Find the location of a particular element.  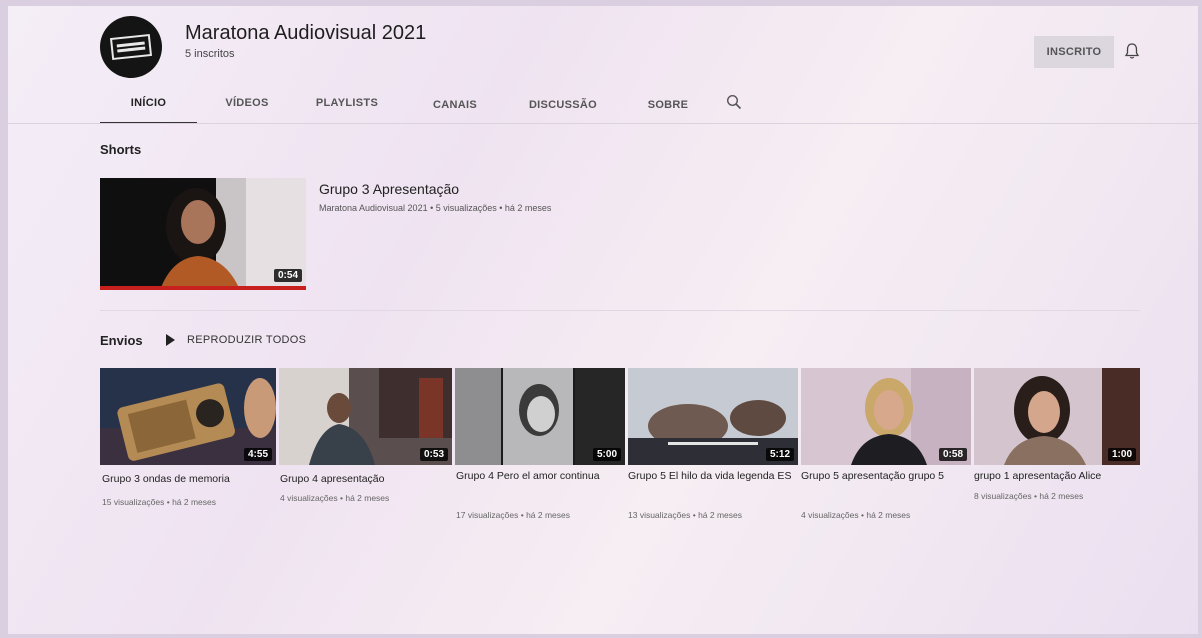

duration-badge: 0:58 is located at coordinates (952, 454).